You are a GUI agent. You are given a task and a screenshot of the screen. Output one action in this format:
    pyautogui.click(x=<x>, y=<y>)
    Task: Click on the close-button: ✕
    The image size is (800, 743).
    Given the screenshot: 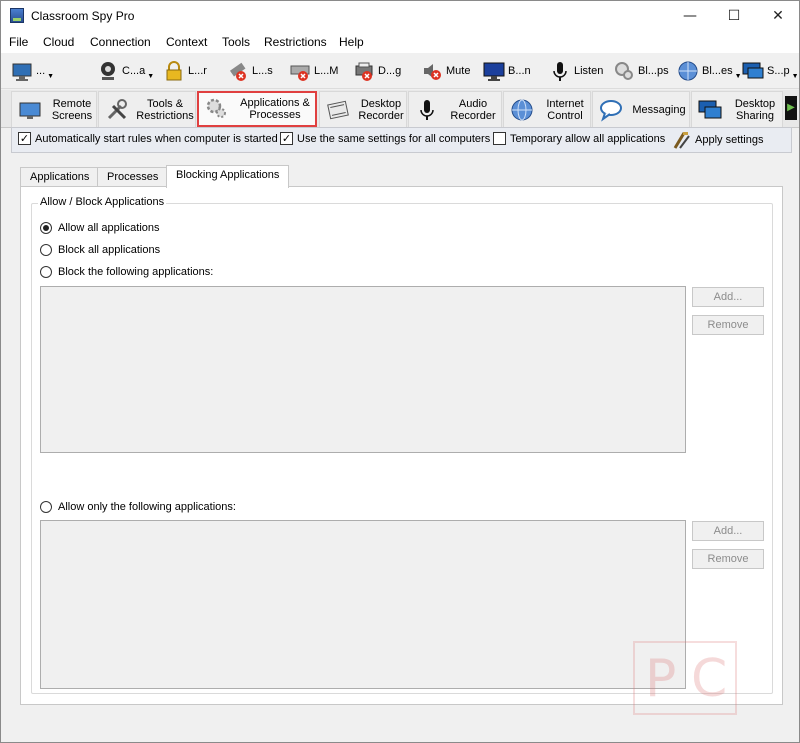 What is the action you would take?
    pyautogui.click(x=777, y=16)
    